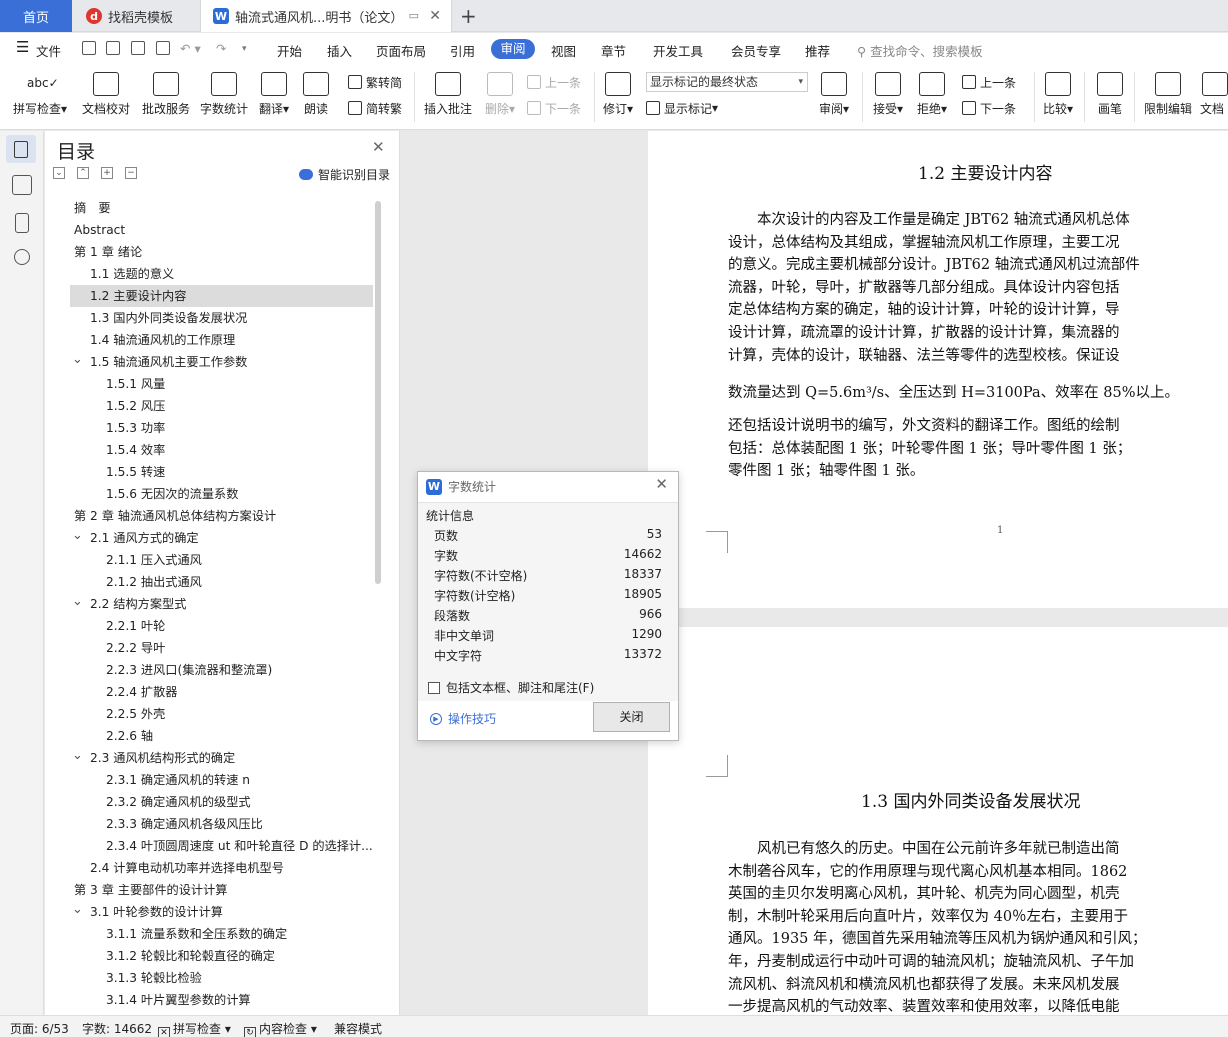  I want to click on add-heading-icon: +, so click(107, 173).